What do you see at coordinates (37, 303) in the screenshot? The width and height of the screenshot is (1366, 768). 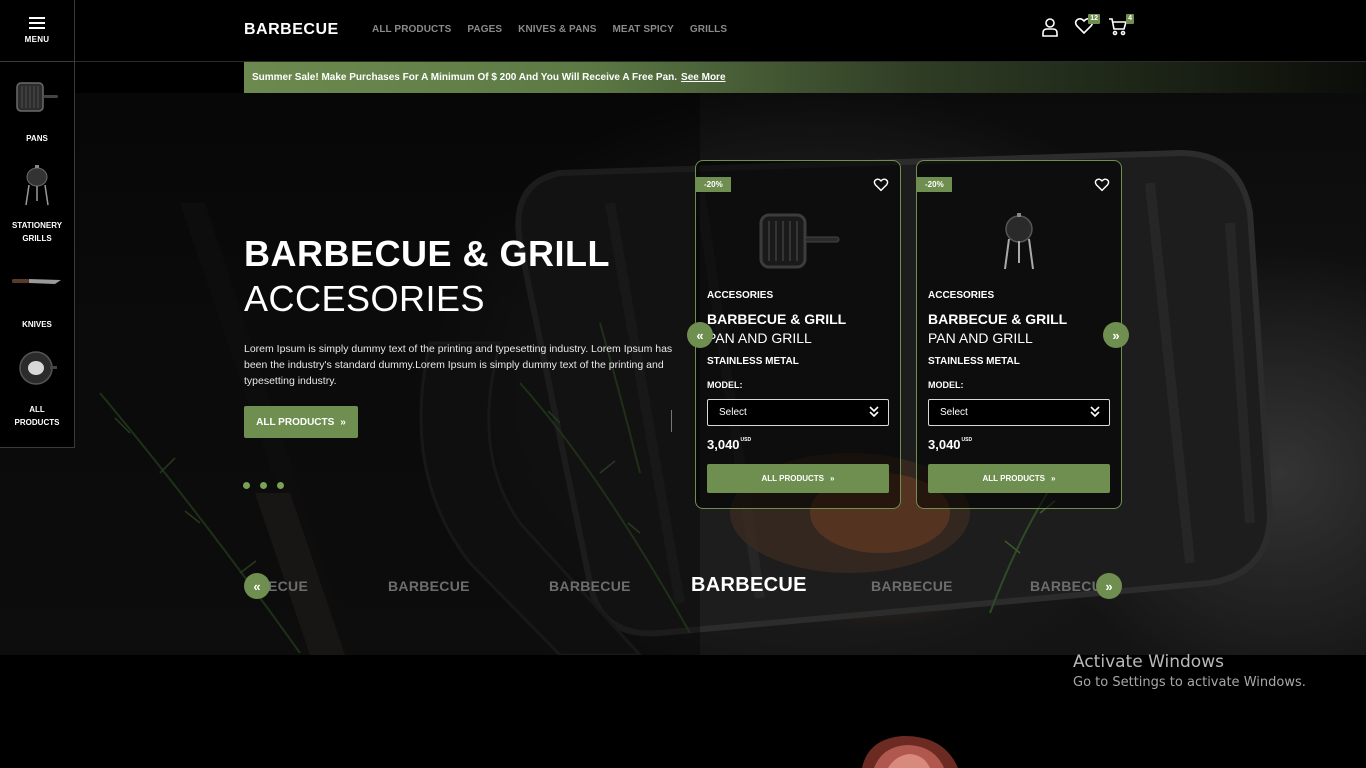 I see `sidebar-item-knives: KNIVES` at bounding box center [37, 303].